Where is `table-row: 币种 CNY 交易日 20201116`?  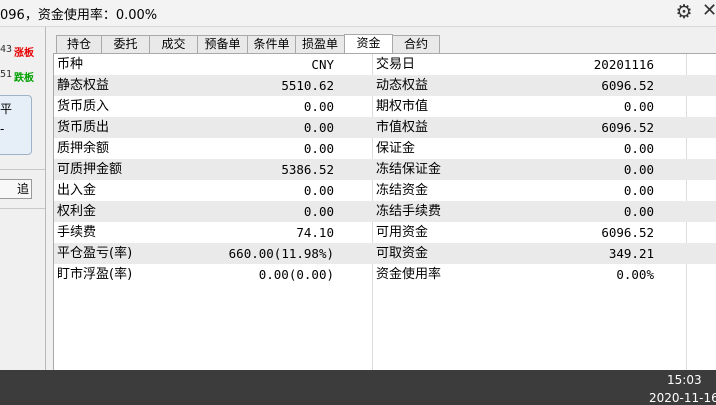 table-row: 币种 CNY 交易日 20201116 is located at coordinates (385, 64).